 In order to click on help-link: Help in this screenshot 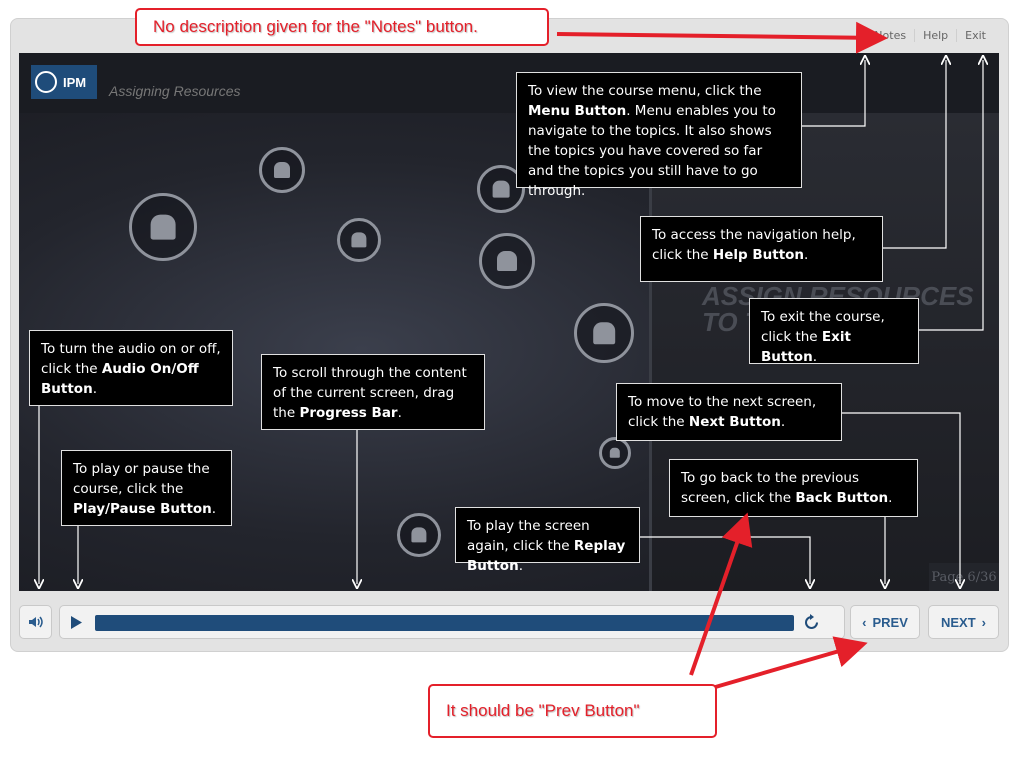, I will do `click(935, 35)`.